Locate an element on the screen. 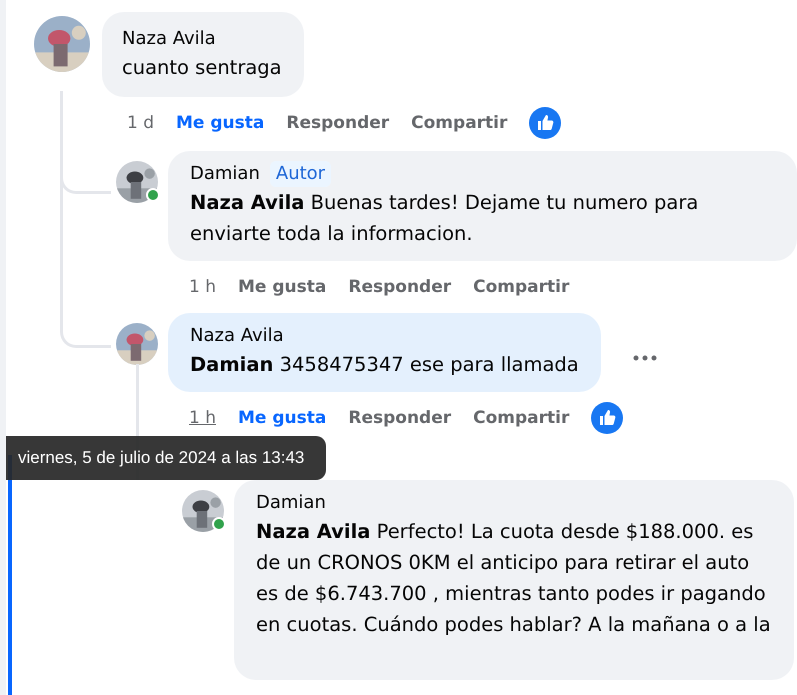  comment-text: Damian 3458475347 ese para llamada is located at coordinates (384, 365).